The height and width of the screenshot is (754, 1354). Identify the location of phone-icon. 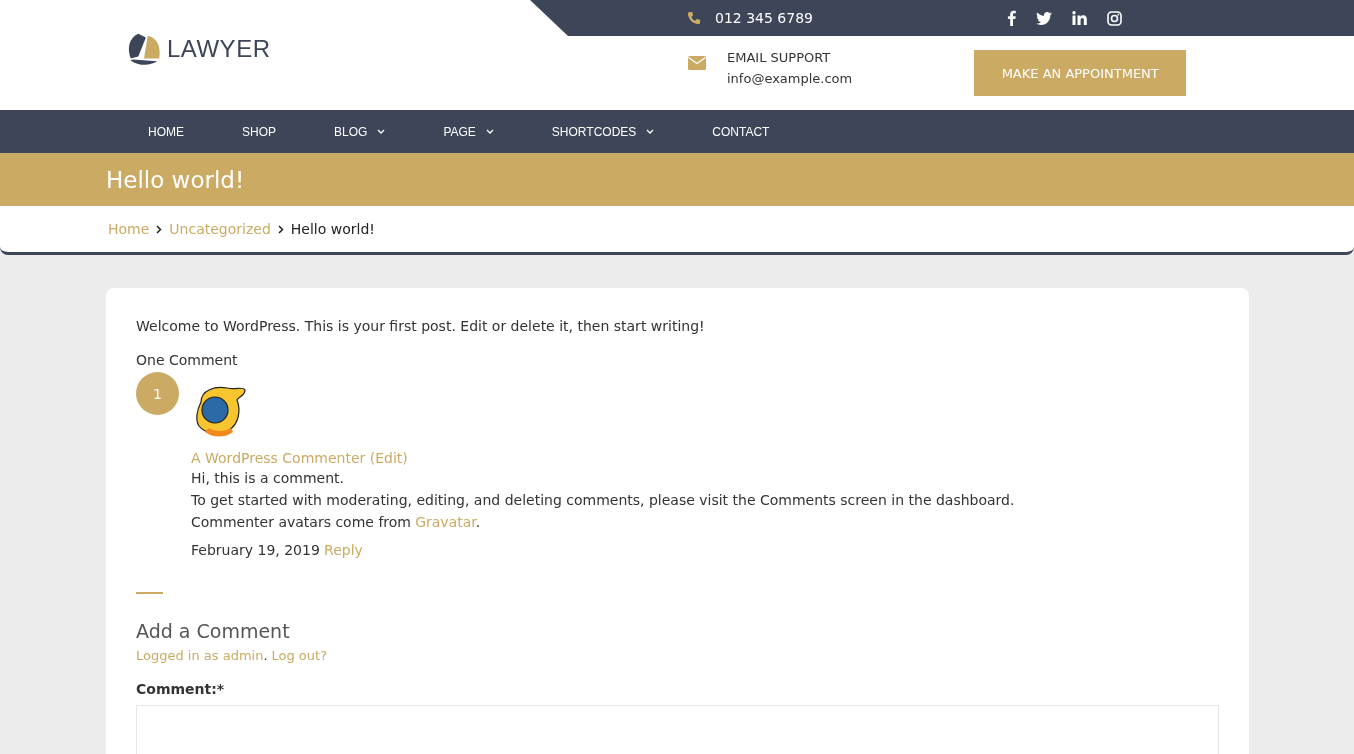
(694, 18).